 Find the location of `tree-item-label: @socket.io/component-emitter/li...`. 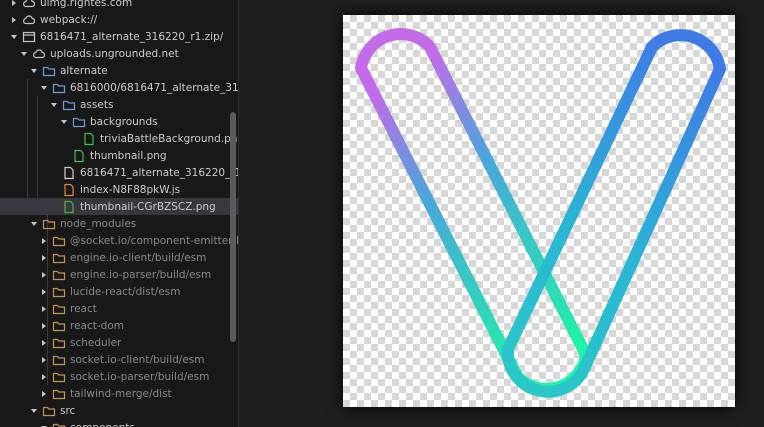

tree-item-label: @socket.io/component-emitter/li... is located at coordinates (154, 240).